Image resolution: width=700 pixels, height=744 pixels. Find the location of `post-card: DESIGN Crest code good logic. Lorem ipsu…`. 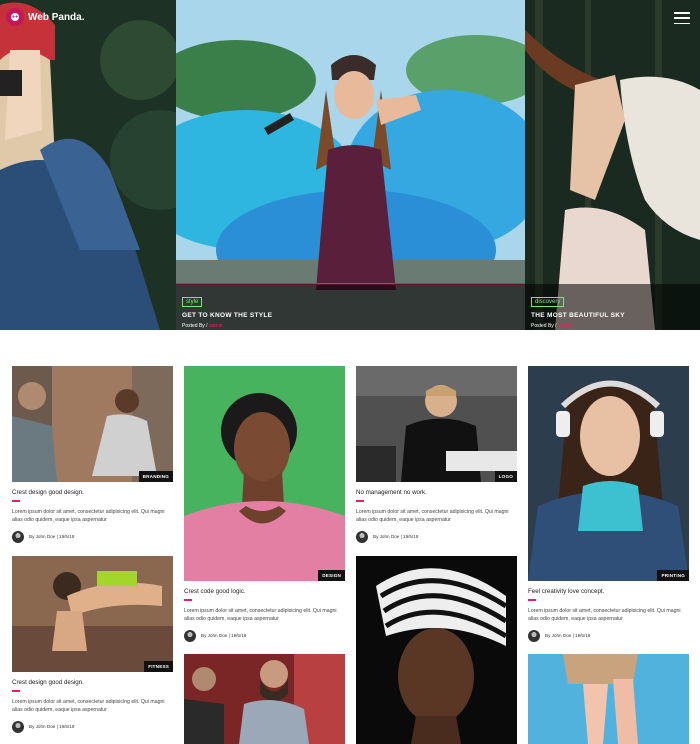

post-card: DESIGN Crest code good logic. Lorem ipsu… is located at coordinates (264, 504).